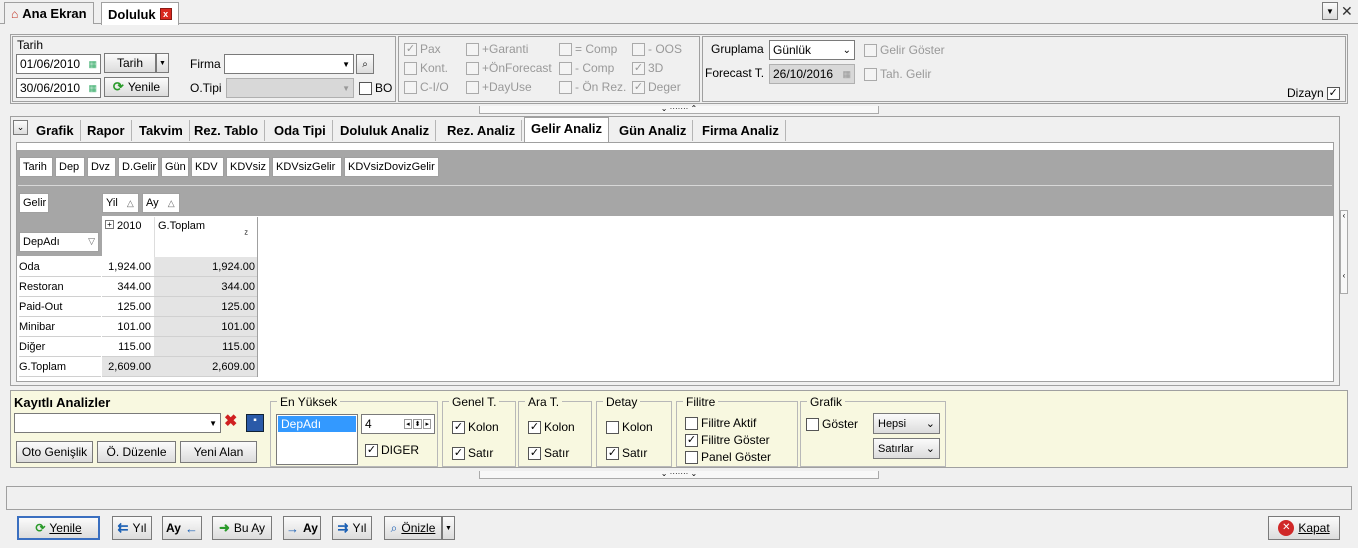 This screenshot has height=548, width=1358. What do you see at coordinates (475, 427) in the screenshot?
I see `genel-kolon-checkbox: ✓ Kolon` at bounding box center [475, 427].